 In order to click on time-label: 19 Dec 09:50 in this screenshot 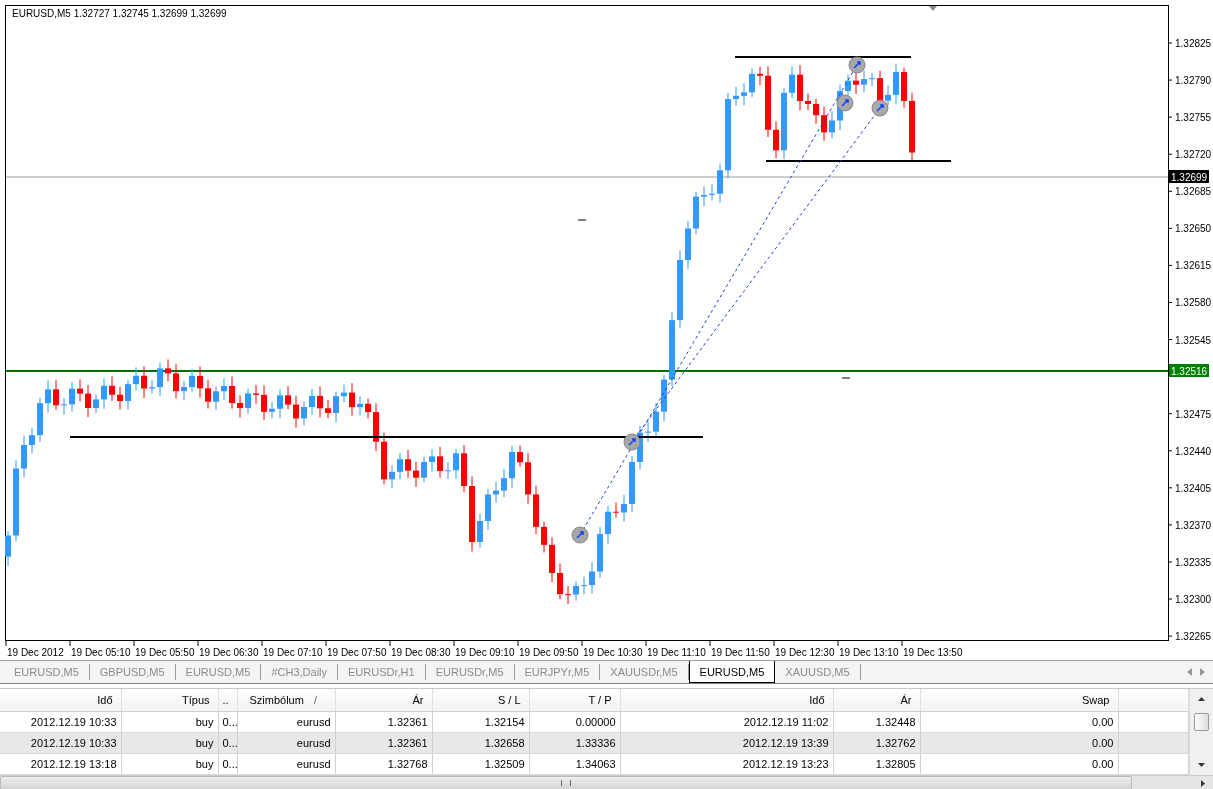, I will do `click(549, 652)`.